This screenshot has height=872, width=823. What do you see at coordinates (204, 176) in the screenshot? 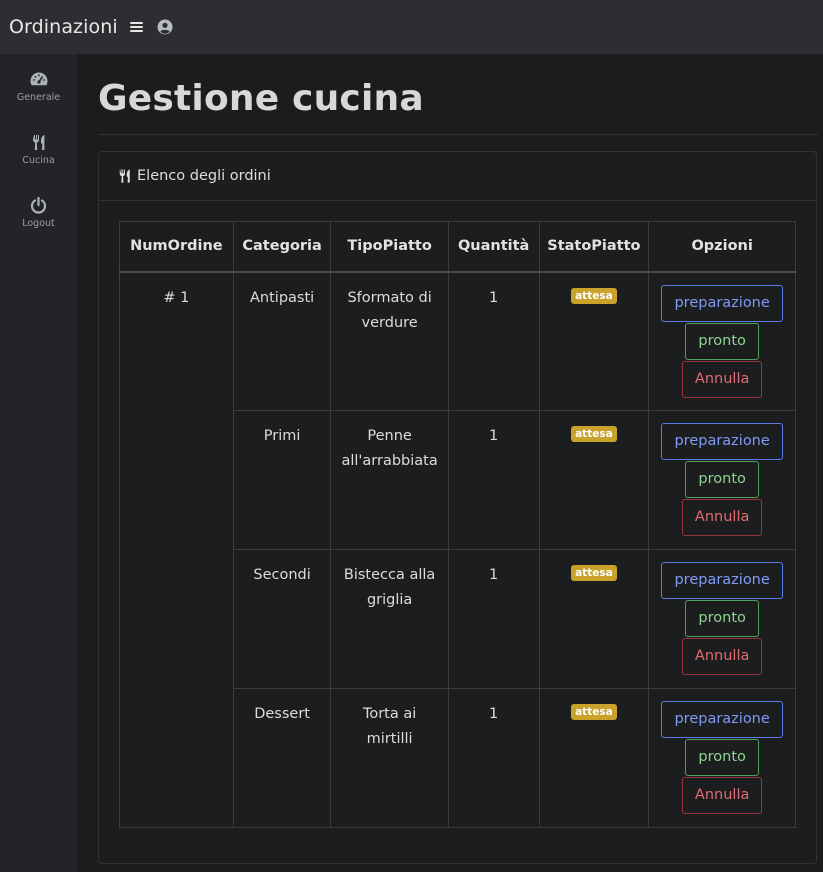
I see `card-title: Elenco degli ordini` at bounding box center [204, 176].